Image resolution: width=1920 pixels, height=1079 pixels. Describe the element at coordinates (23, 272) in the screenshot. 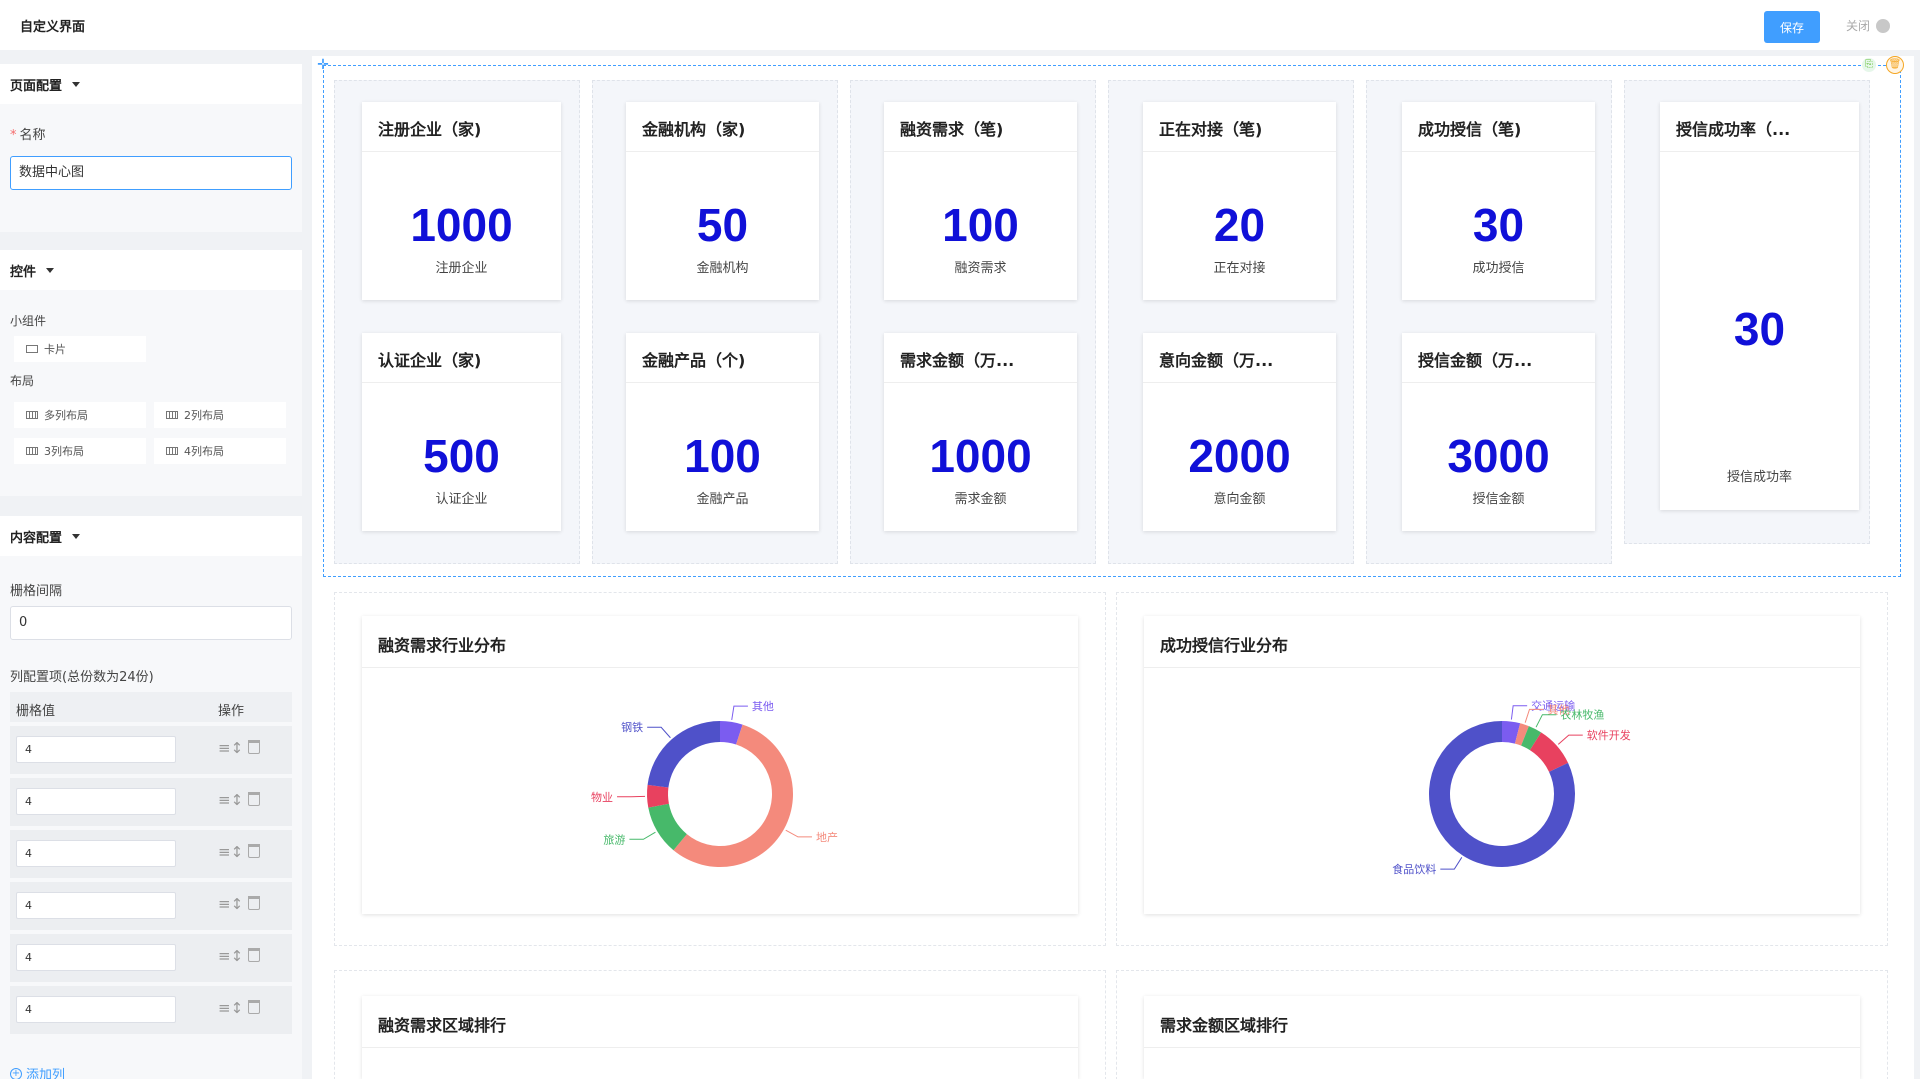

I see `controls-title: 控件` at that location.